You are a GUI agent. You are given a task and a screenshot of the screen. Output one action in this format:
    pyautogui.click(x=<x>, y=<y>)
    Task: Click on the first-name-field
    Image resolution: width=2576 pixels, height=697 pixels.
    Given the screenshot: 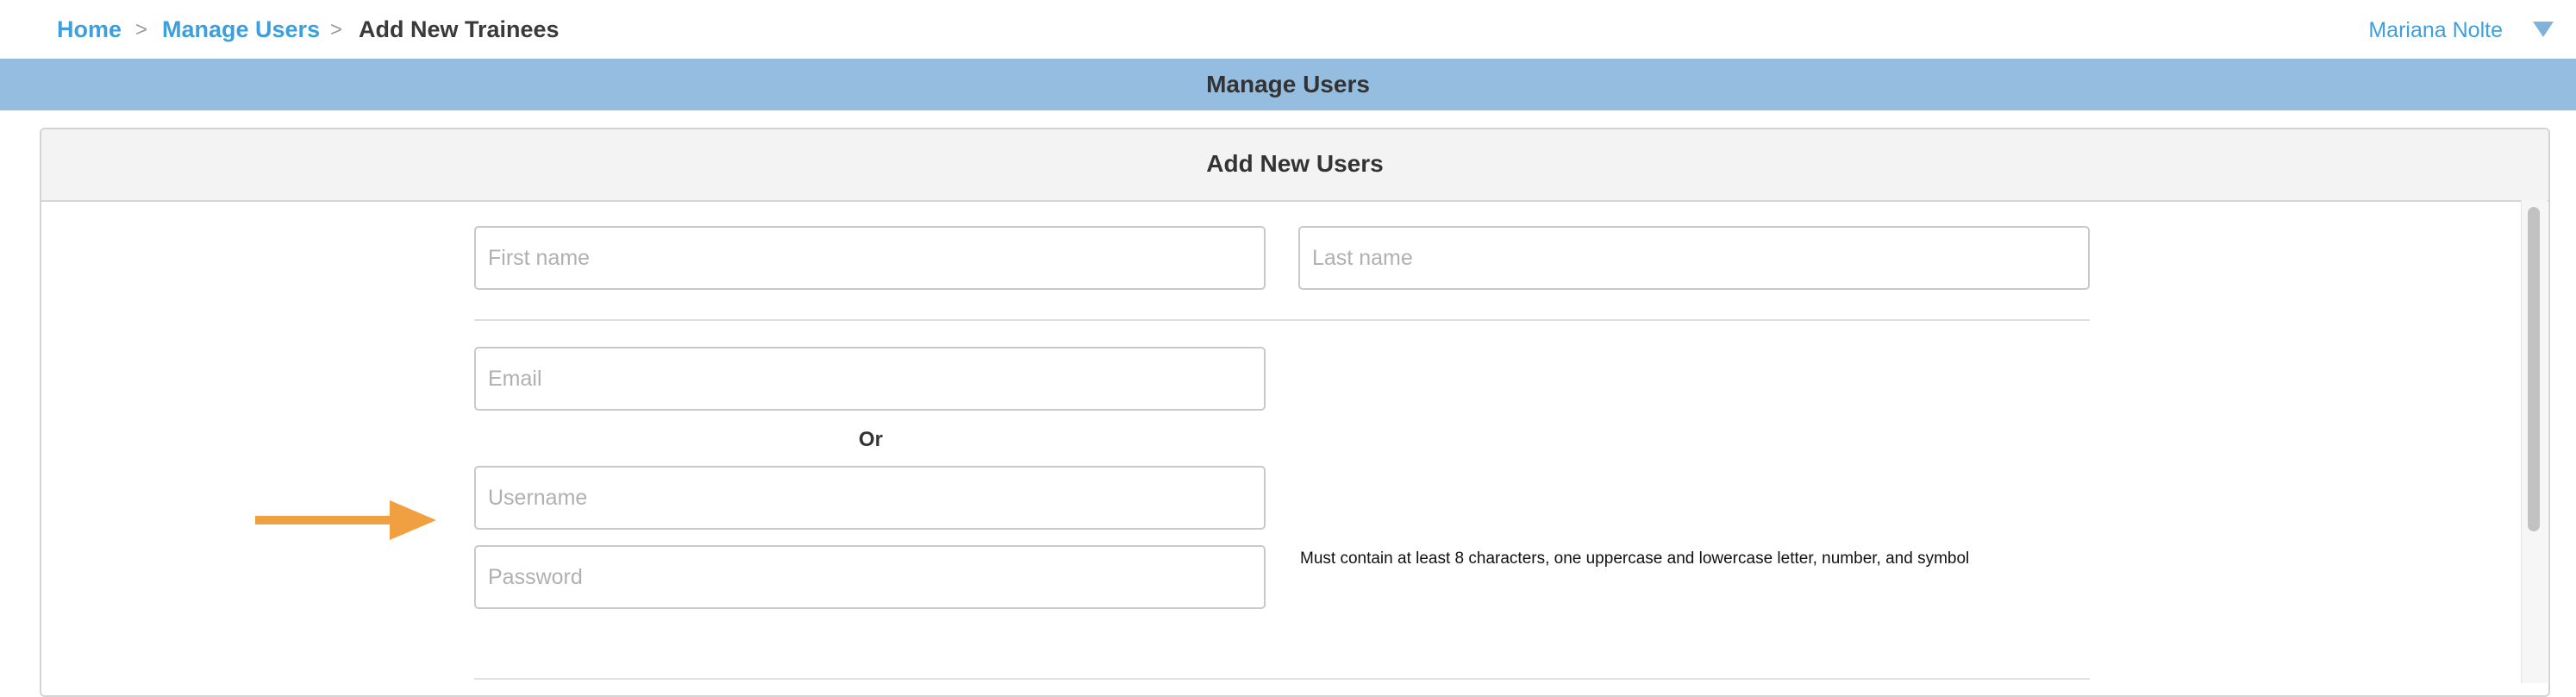 What is the action you would take?
    pyautogui.click(x=870, y=258)
    